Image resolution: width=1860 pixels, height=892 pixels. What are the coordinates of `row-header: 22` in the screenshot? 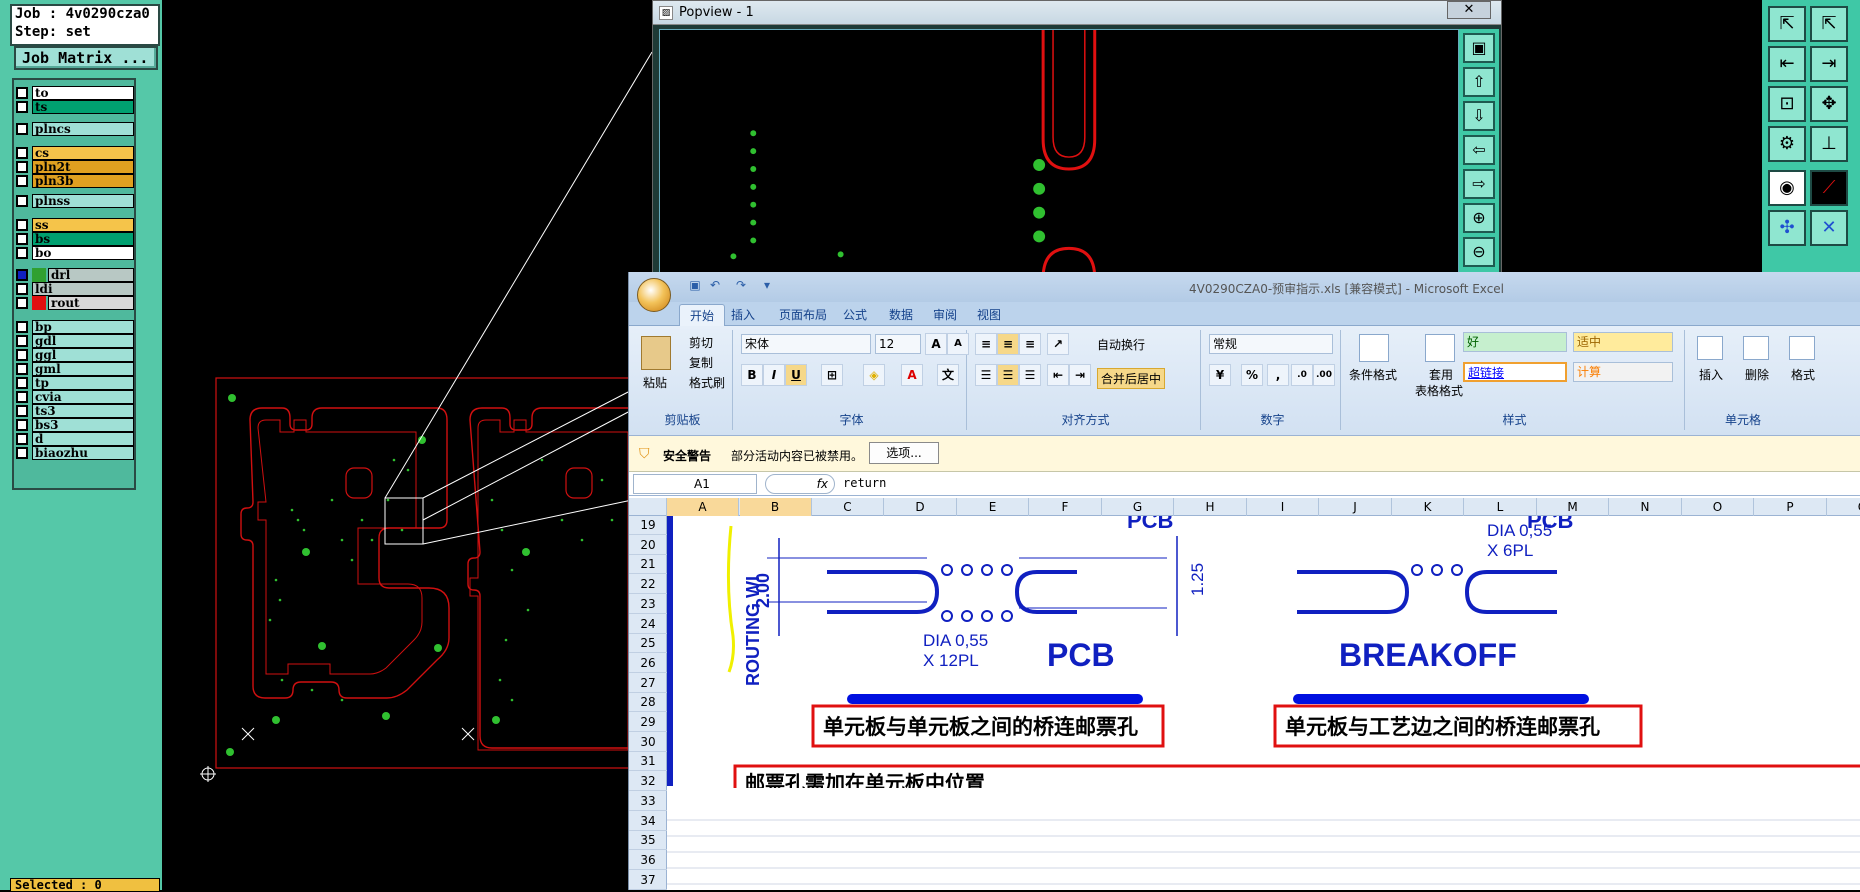 It's located at (648, 585).